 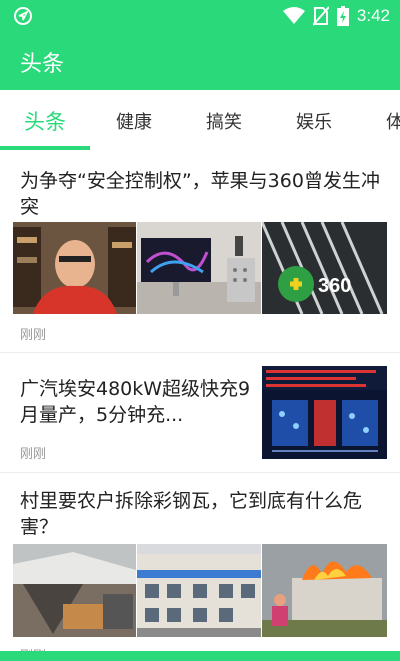 I want to click on svg-text: 360, so click(x=334, y=286).